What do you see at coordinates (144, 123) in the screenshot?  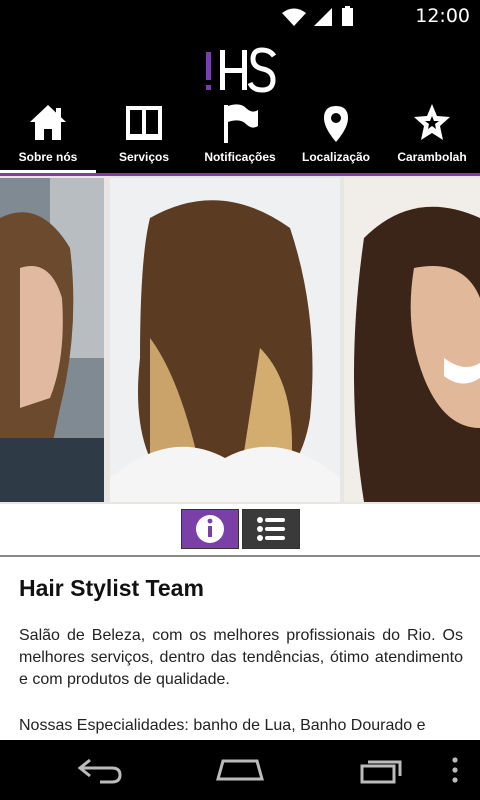 I see `book-icon` at bounding box center [144, 123].